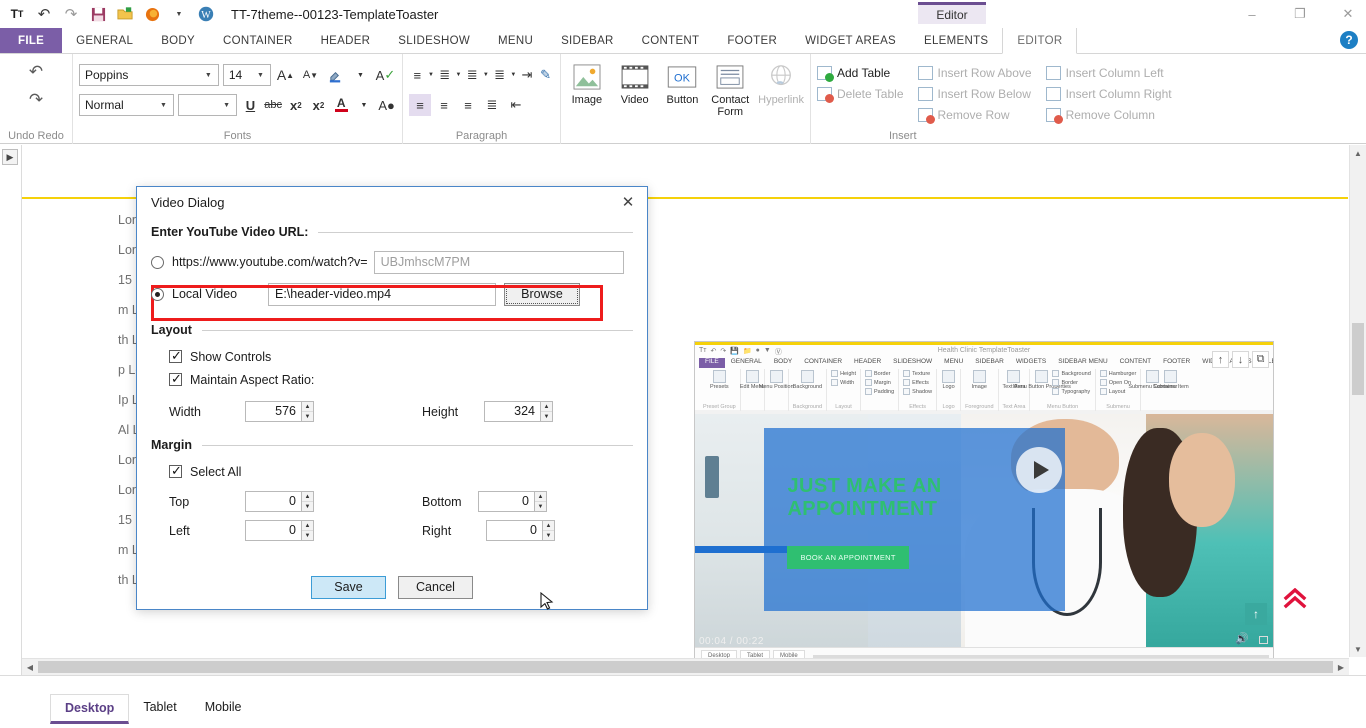 Image resolution: width=1366 pixels, height=728 pixels. Describe the element at coordinates (1038, 469) in the screenshot. I see `play-icon` at that location.